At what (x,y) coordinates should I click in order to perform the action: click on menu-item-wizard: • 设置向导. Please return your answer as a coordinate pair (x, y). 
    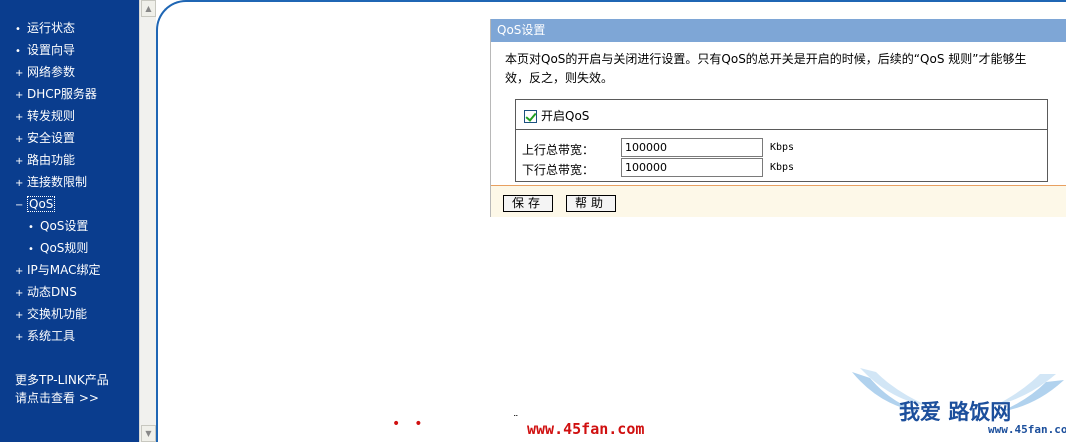
    Looking at the image, I should click on (69, 50).